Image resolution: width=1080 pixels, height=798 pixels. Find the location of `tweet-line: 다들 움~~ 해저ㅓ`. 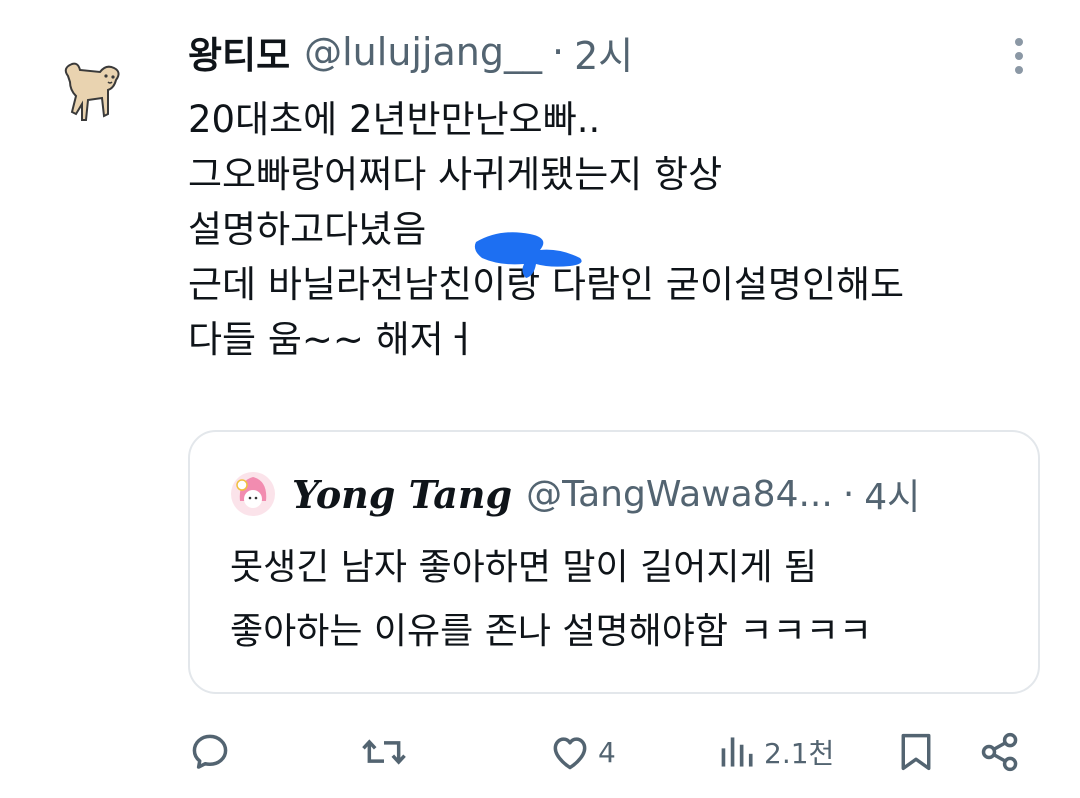

tweet-line: 다들 움~~ 해저ㅓ is located at coordinates (333, 339).